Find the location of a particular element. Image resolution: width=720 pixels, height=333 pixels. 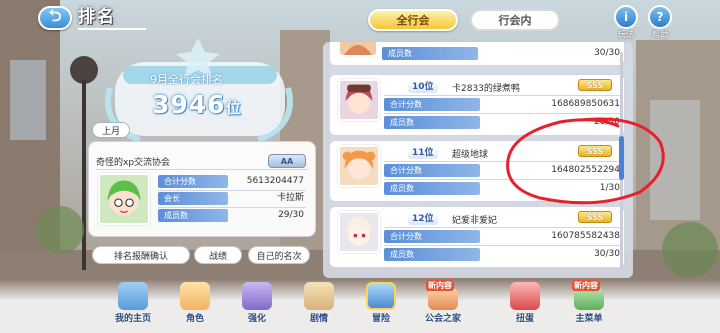

info-icon: i is located at coordinates (626, 17).